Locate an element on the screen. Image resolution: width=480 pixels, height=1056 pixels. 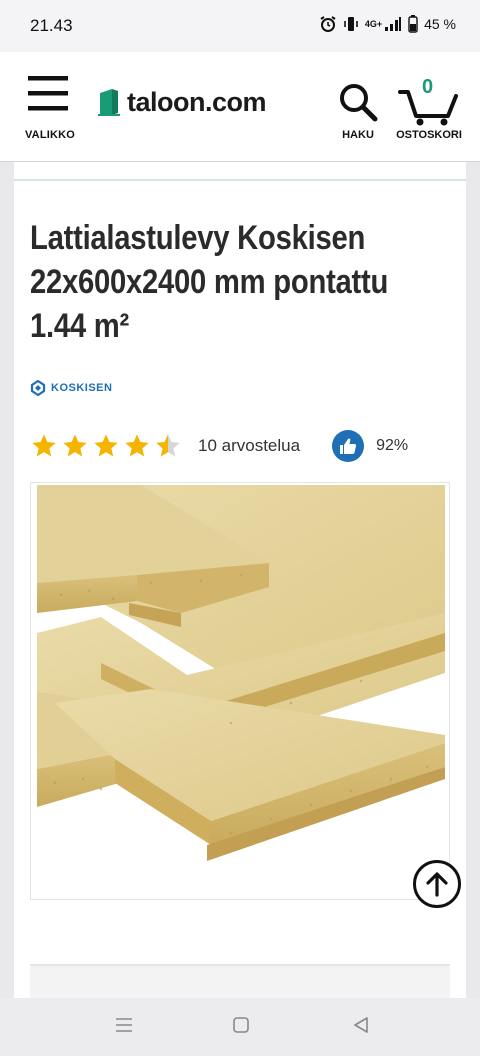
menu-label: VALIKKO is located at coordinates (50, 135).